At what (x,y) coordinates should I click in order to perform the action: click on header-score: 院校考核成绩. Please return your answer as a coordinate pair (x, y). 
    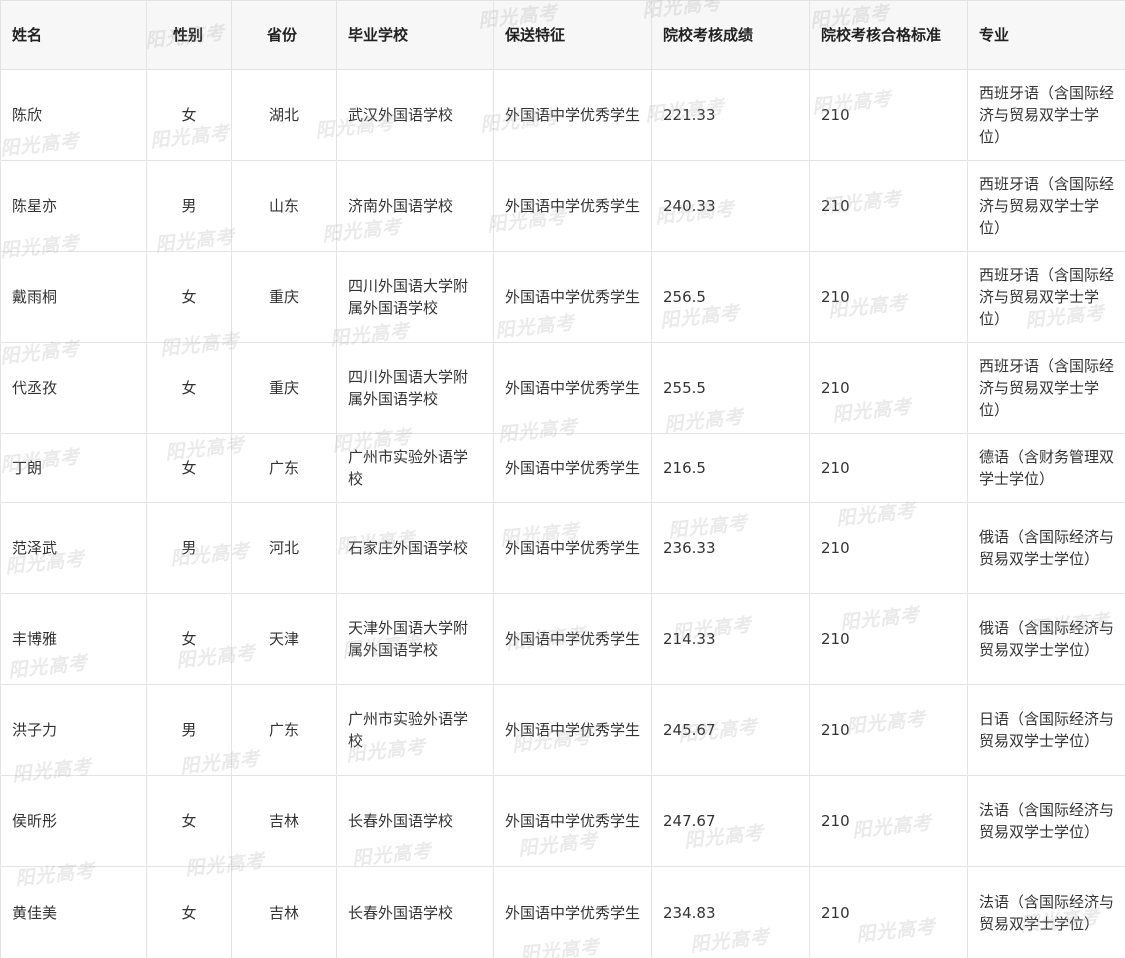
    Looking at the image, I should click on (730, 35).